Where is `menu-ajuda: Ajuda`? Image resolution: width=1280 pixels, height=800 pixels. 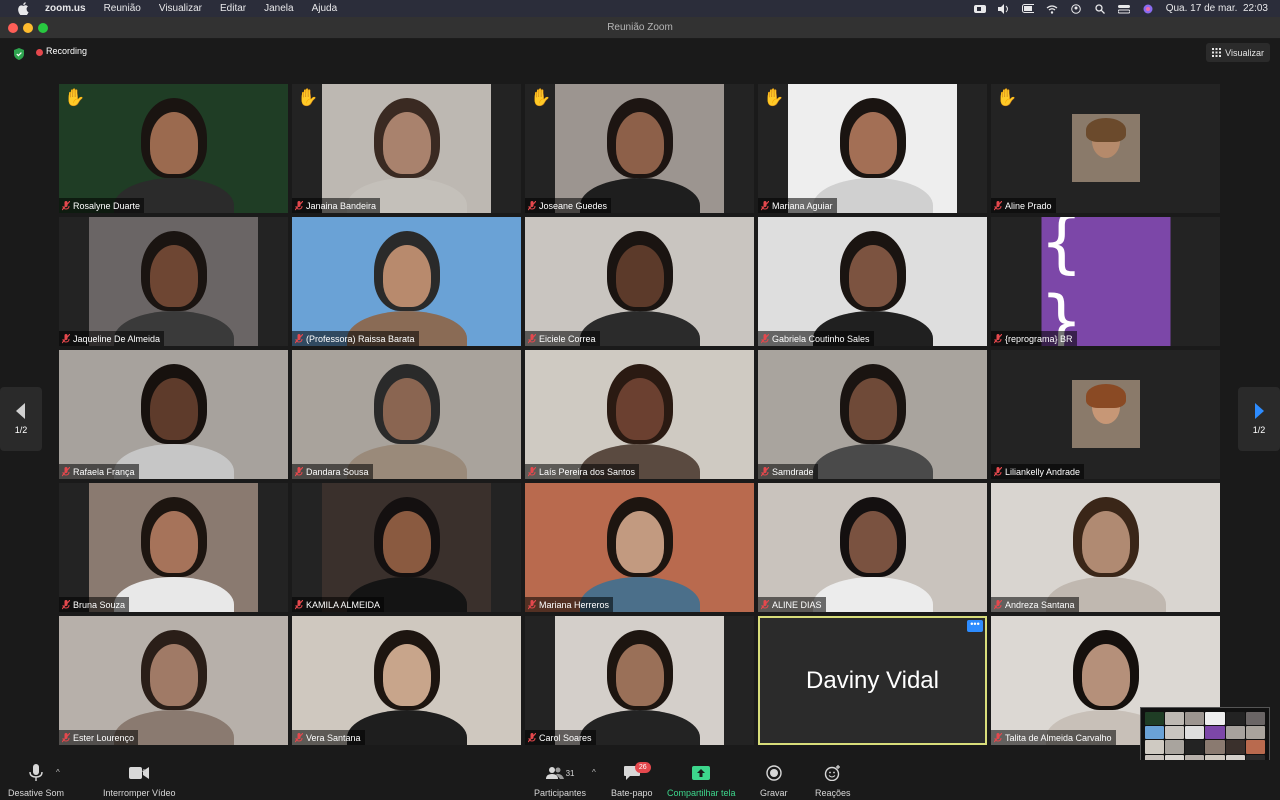 menu-ajuda: Ajuda is located at coordinates (325, 8).